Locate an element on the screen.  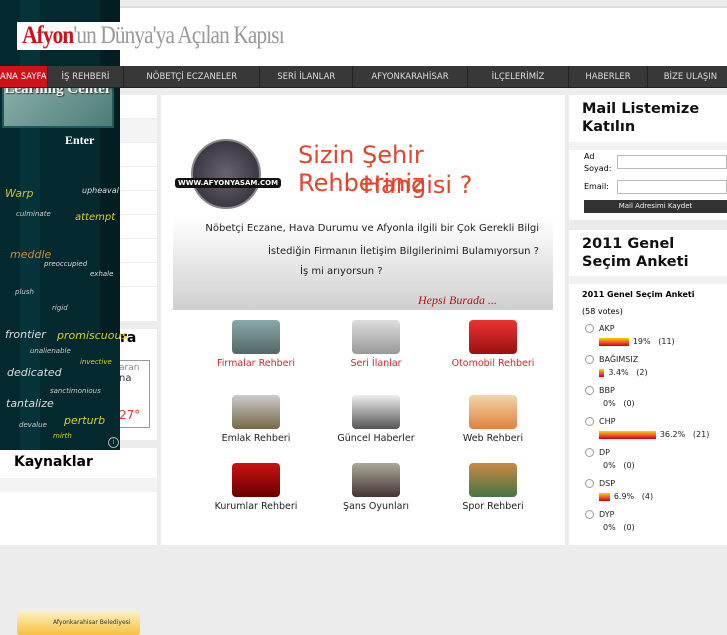
ad-word: invective is located at coordinates (96, 362).